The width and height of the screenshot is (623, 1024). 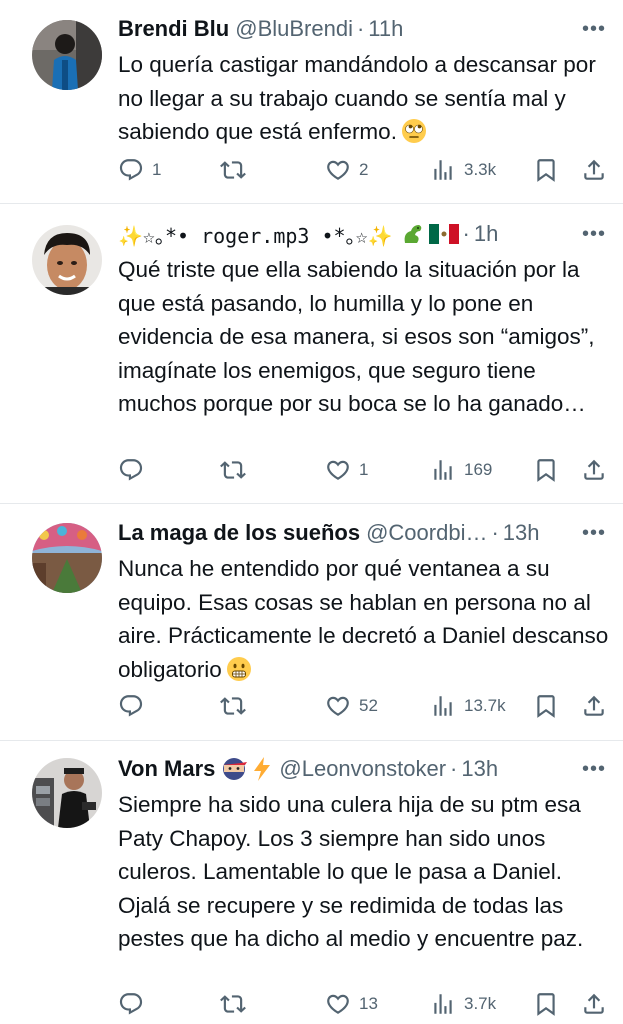 I want to click on tweet-header: ✨☆｡*• roger.mp3 •*｡☆✨ · 1h, so click(x=340, y=234).